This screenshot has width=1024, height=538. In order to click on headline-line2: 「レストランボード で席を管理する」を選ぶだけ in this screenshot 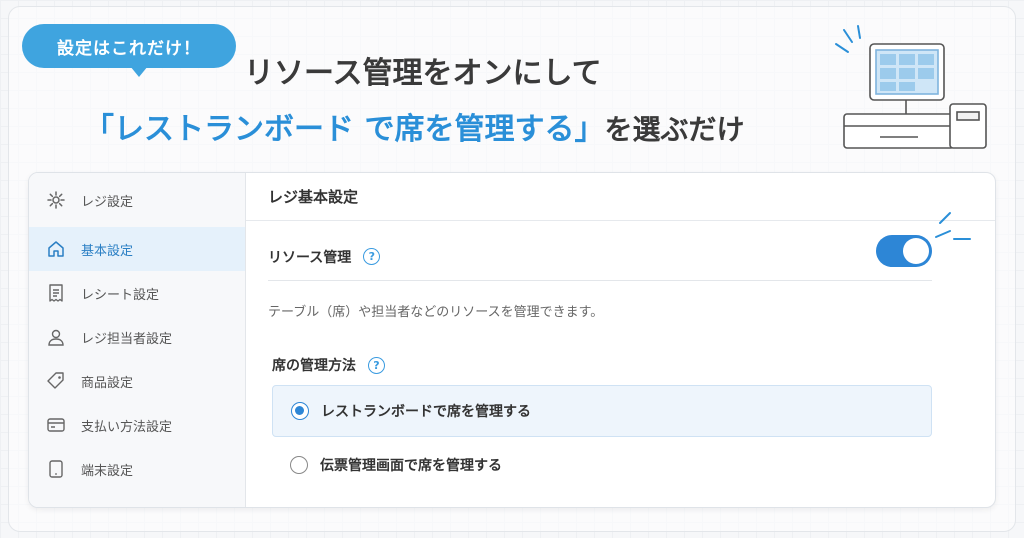, I will do `click(454, 126)`.